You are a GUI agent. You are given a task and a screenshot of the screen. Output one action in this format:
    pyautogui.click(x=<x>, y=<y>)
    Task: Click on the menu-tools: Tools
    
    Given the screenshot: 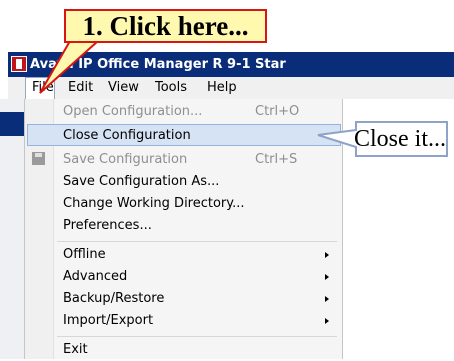 What is the action you would take?
    pyautogui.click(x=171, y=88)
    